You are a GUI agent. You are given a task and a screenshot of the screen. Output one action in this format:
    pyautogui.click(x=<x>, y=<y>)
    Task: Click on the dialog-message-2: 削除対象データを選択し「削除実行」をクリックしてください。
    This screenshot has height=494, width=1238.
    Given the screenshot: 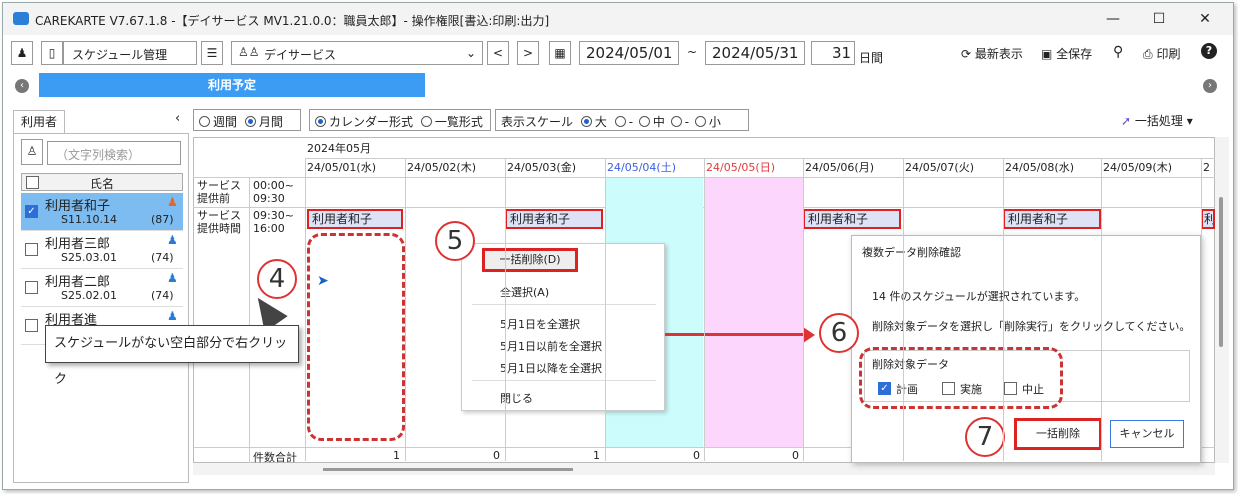 What is the action you would take?
    pyautogui.click(x=1031, y=326)
    